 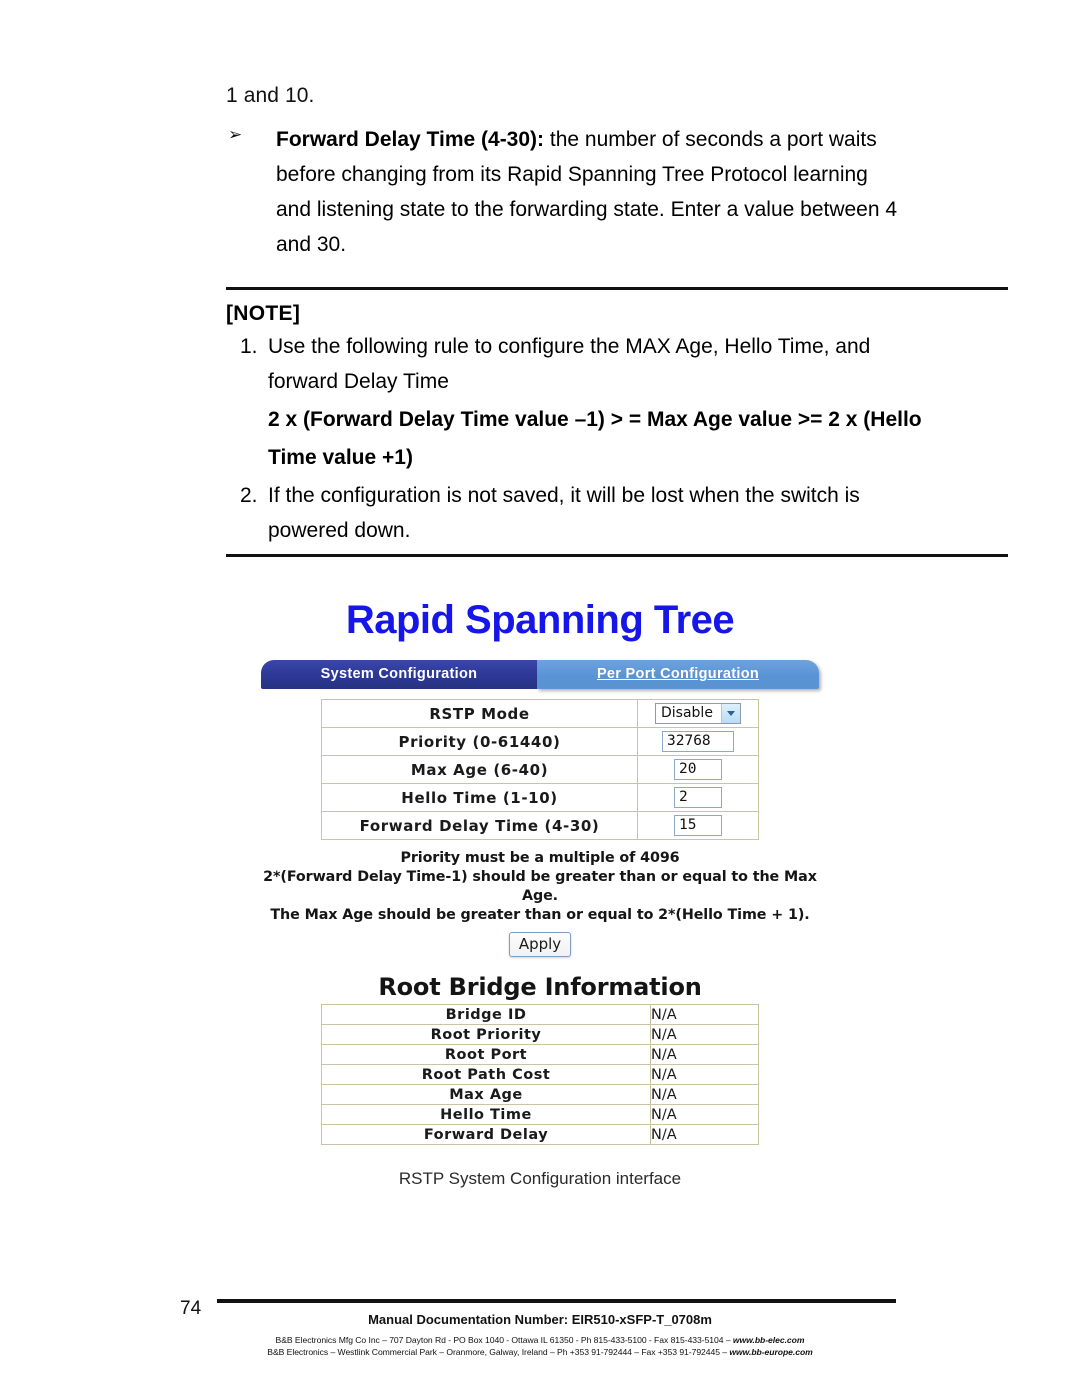 I want to click on forward-delay-time-cell: 15, so click(x=698, y=825).